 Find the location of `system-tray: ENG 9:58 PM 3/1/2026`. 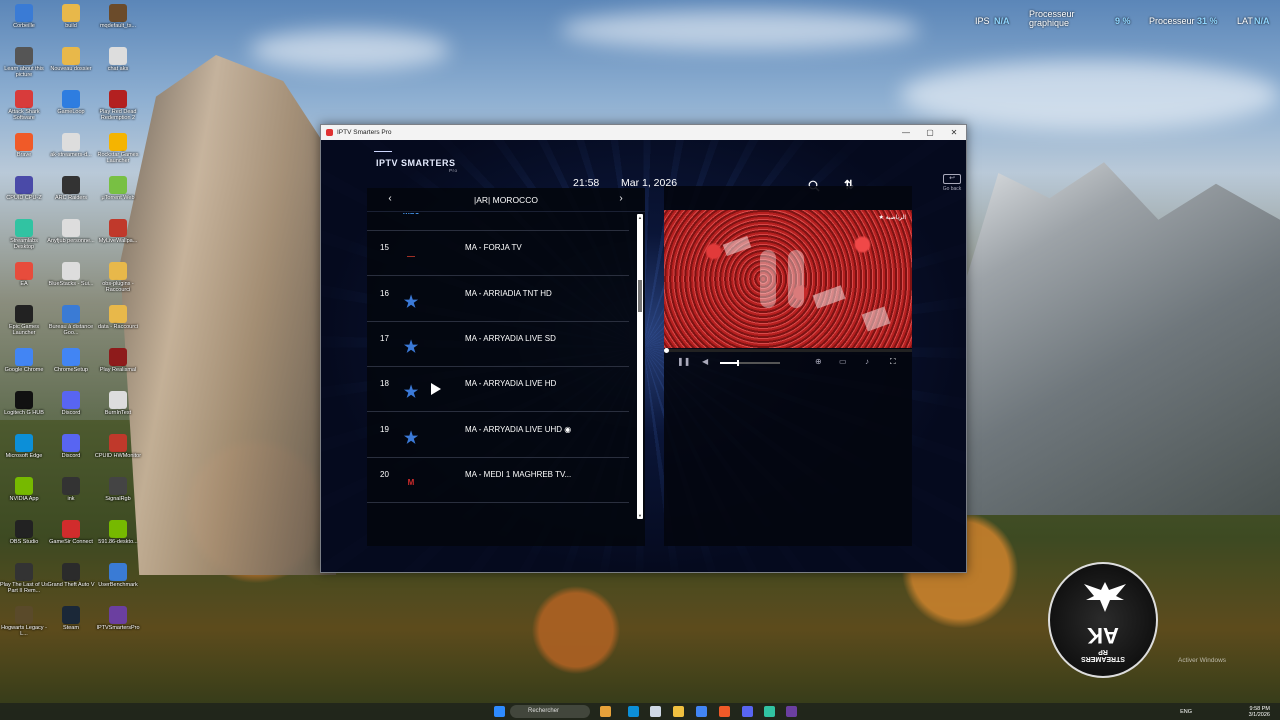

system-tray: ENG 9:58 PM 3/1/2026 is located at coordinates (1225, 712).